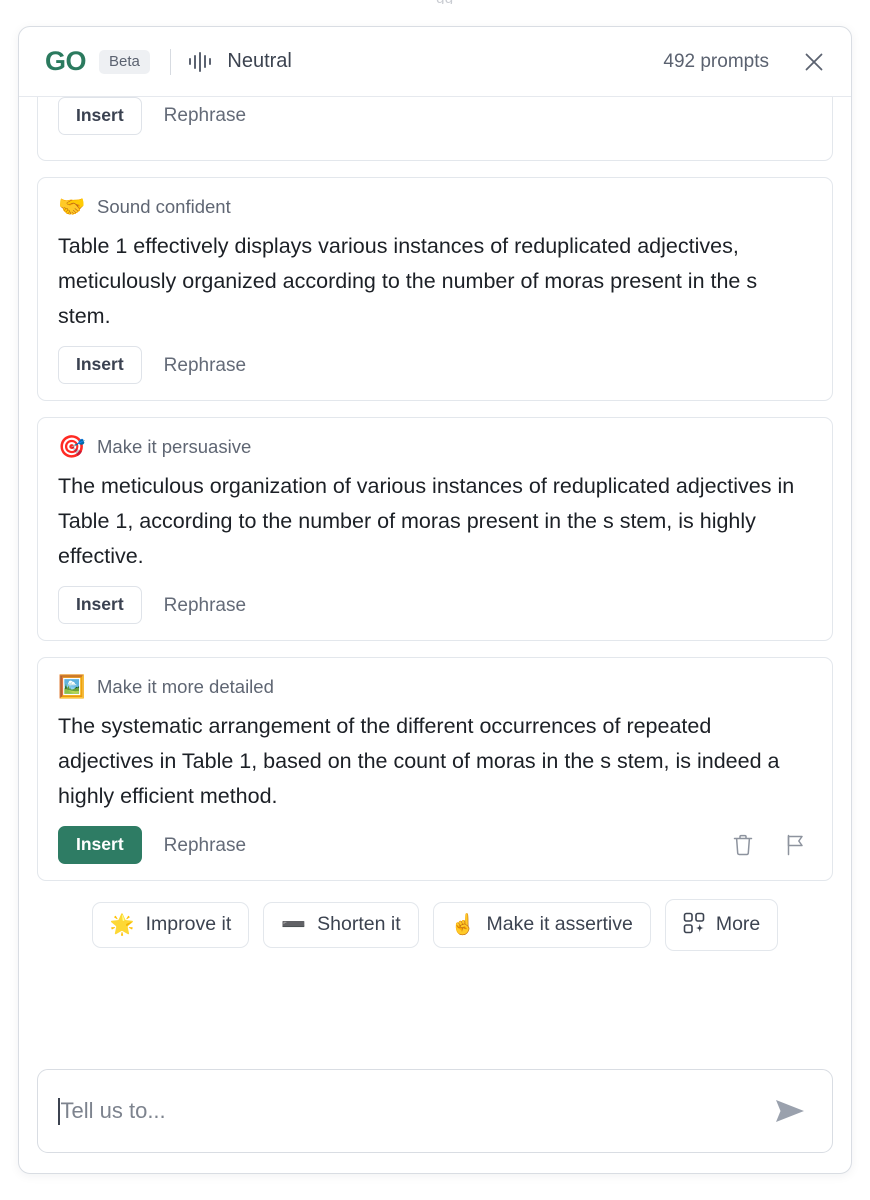 The width and height of the screenshot is (870, 1200). Describe the element at coordinates (72, 446) in the screenshot. I see `bullseye-emoji: 🎯` at that location.